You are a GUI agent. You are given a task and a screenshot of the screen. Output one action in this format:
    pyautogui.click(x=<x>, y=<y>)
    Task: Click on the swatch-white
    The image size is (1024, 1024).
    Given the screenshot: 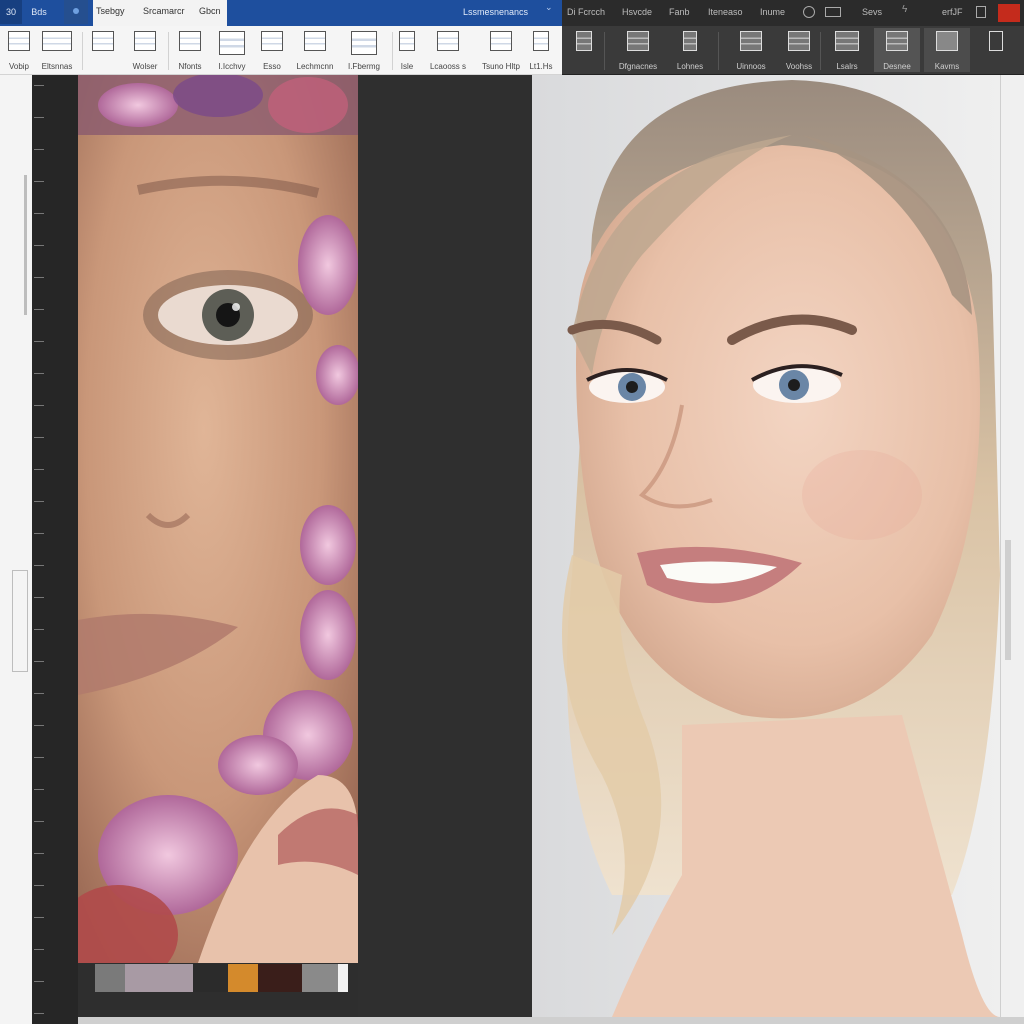 What is the action you would take?
    pyautogui.click(x=343, y=978)
    